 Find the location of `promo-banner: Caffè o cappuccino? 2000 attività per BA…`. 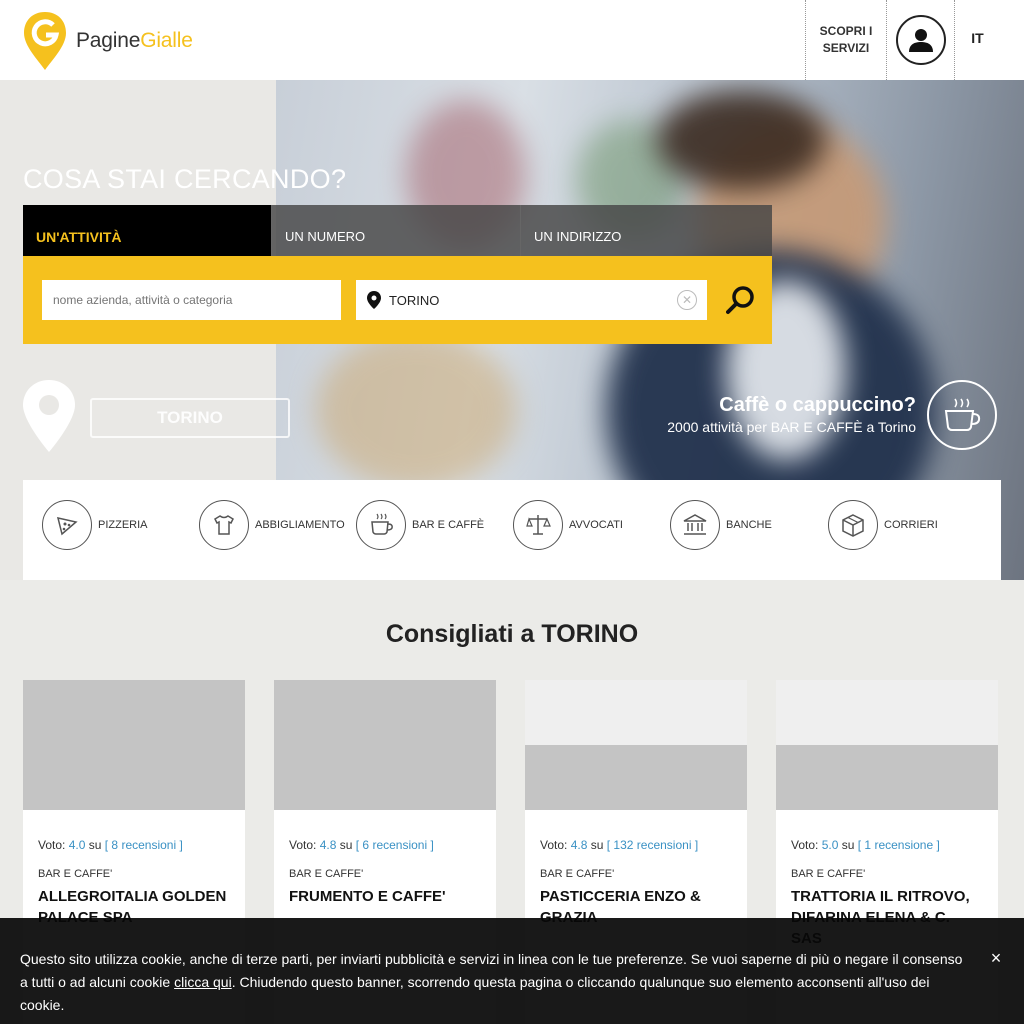

promo-banner: Caffè o cappuccino? 2000 attività per BA… is located at coordinates (791, 414).